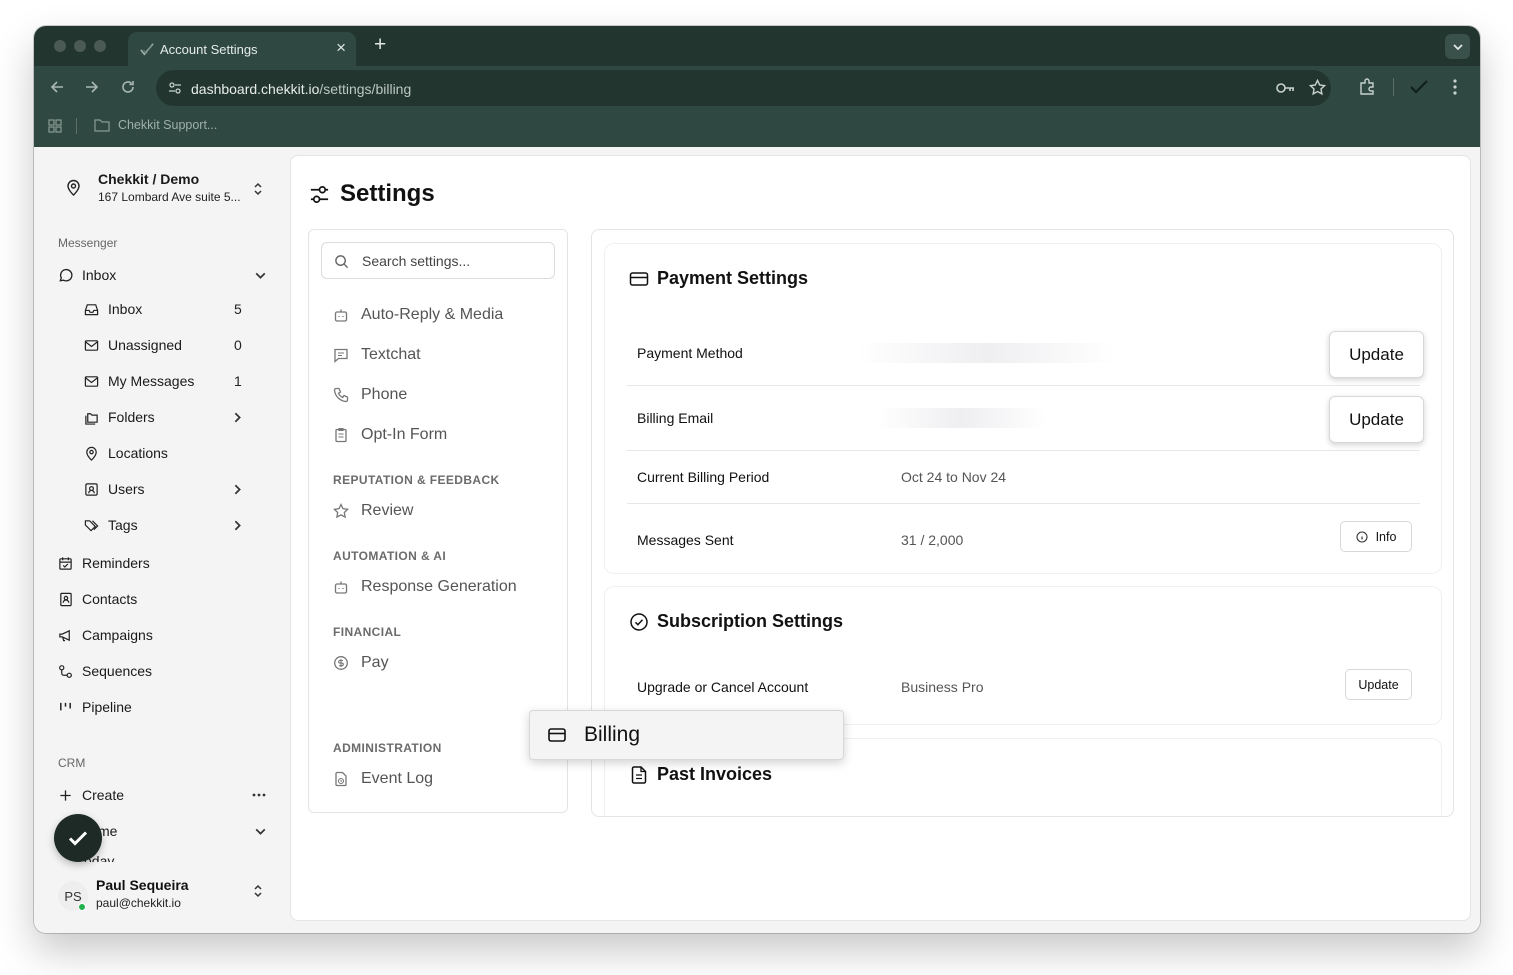  I want to click on sidebar-item-contacts: Contacts, so click(97, 599).